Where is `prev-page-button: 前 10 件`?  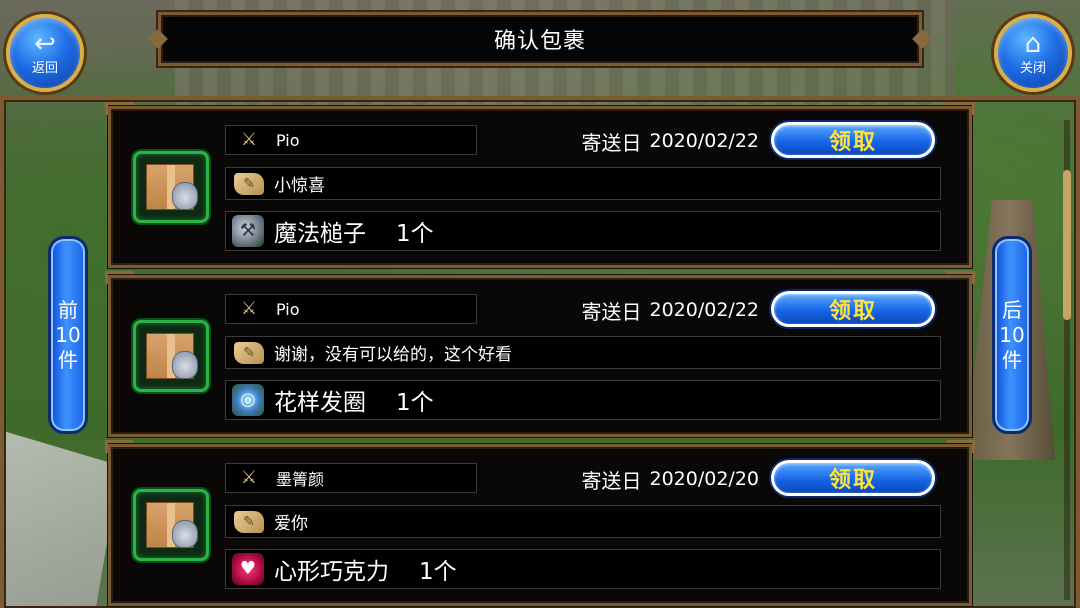
prev-page-button: 前 10 件 is located at coordinates (68, 335).